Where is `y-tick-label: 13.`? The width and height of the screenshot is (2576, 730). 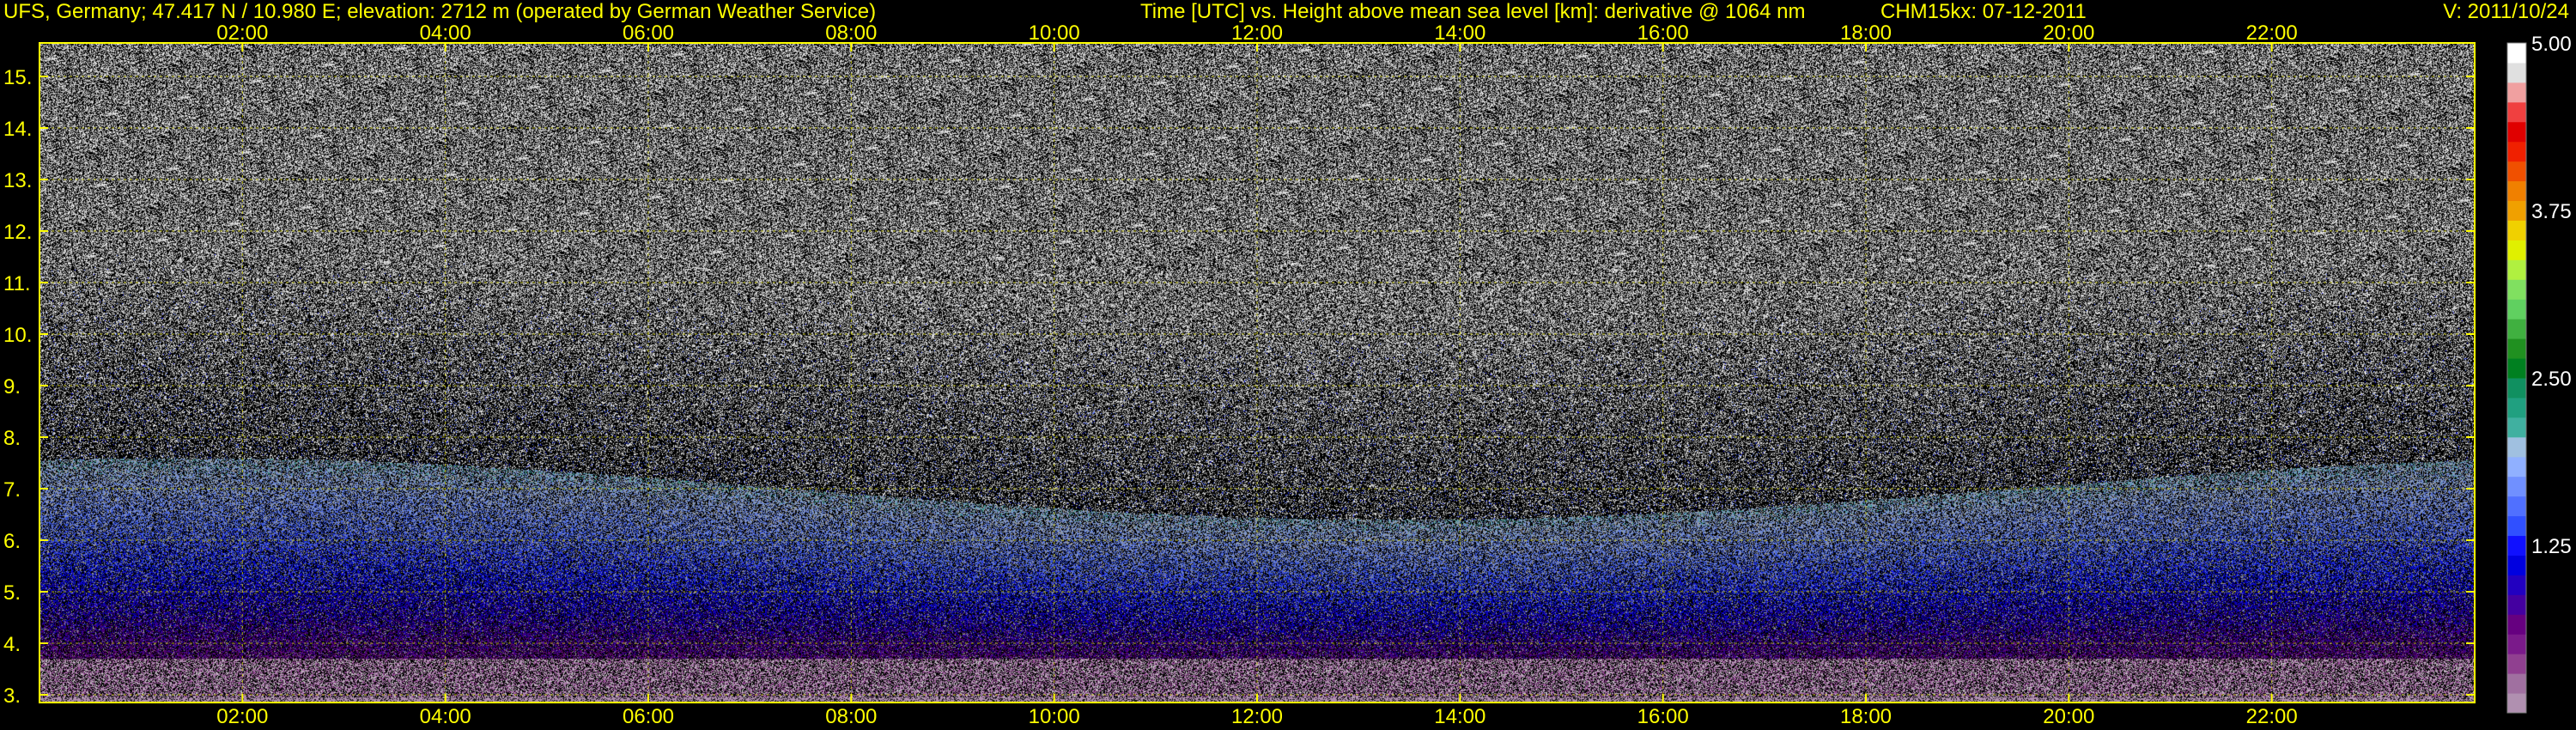
y-tick-label: 13. is located at coordinates (17, 180).